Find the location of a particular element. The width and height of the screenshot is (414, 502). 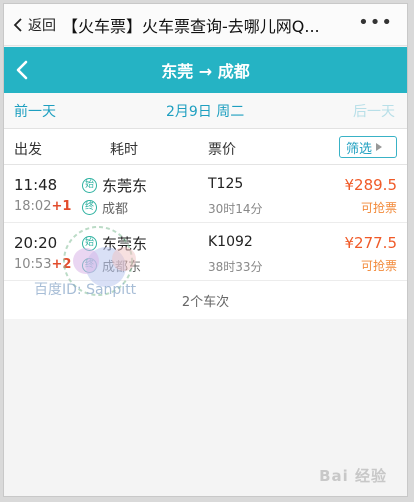

departure-time: 11:48 is located at coordinates (36, 185).